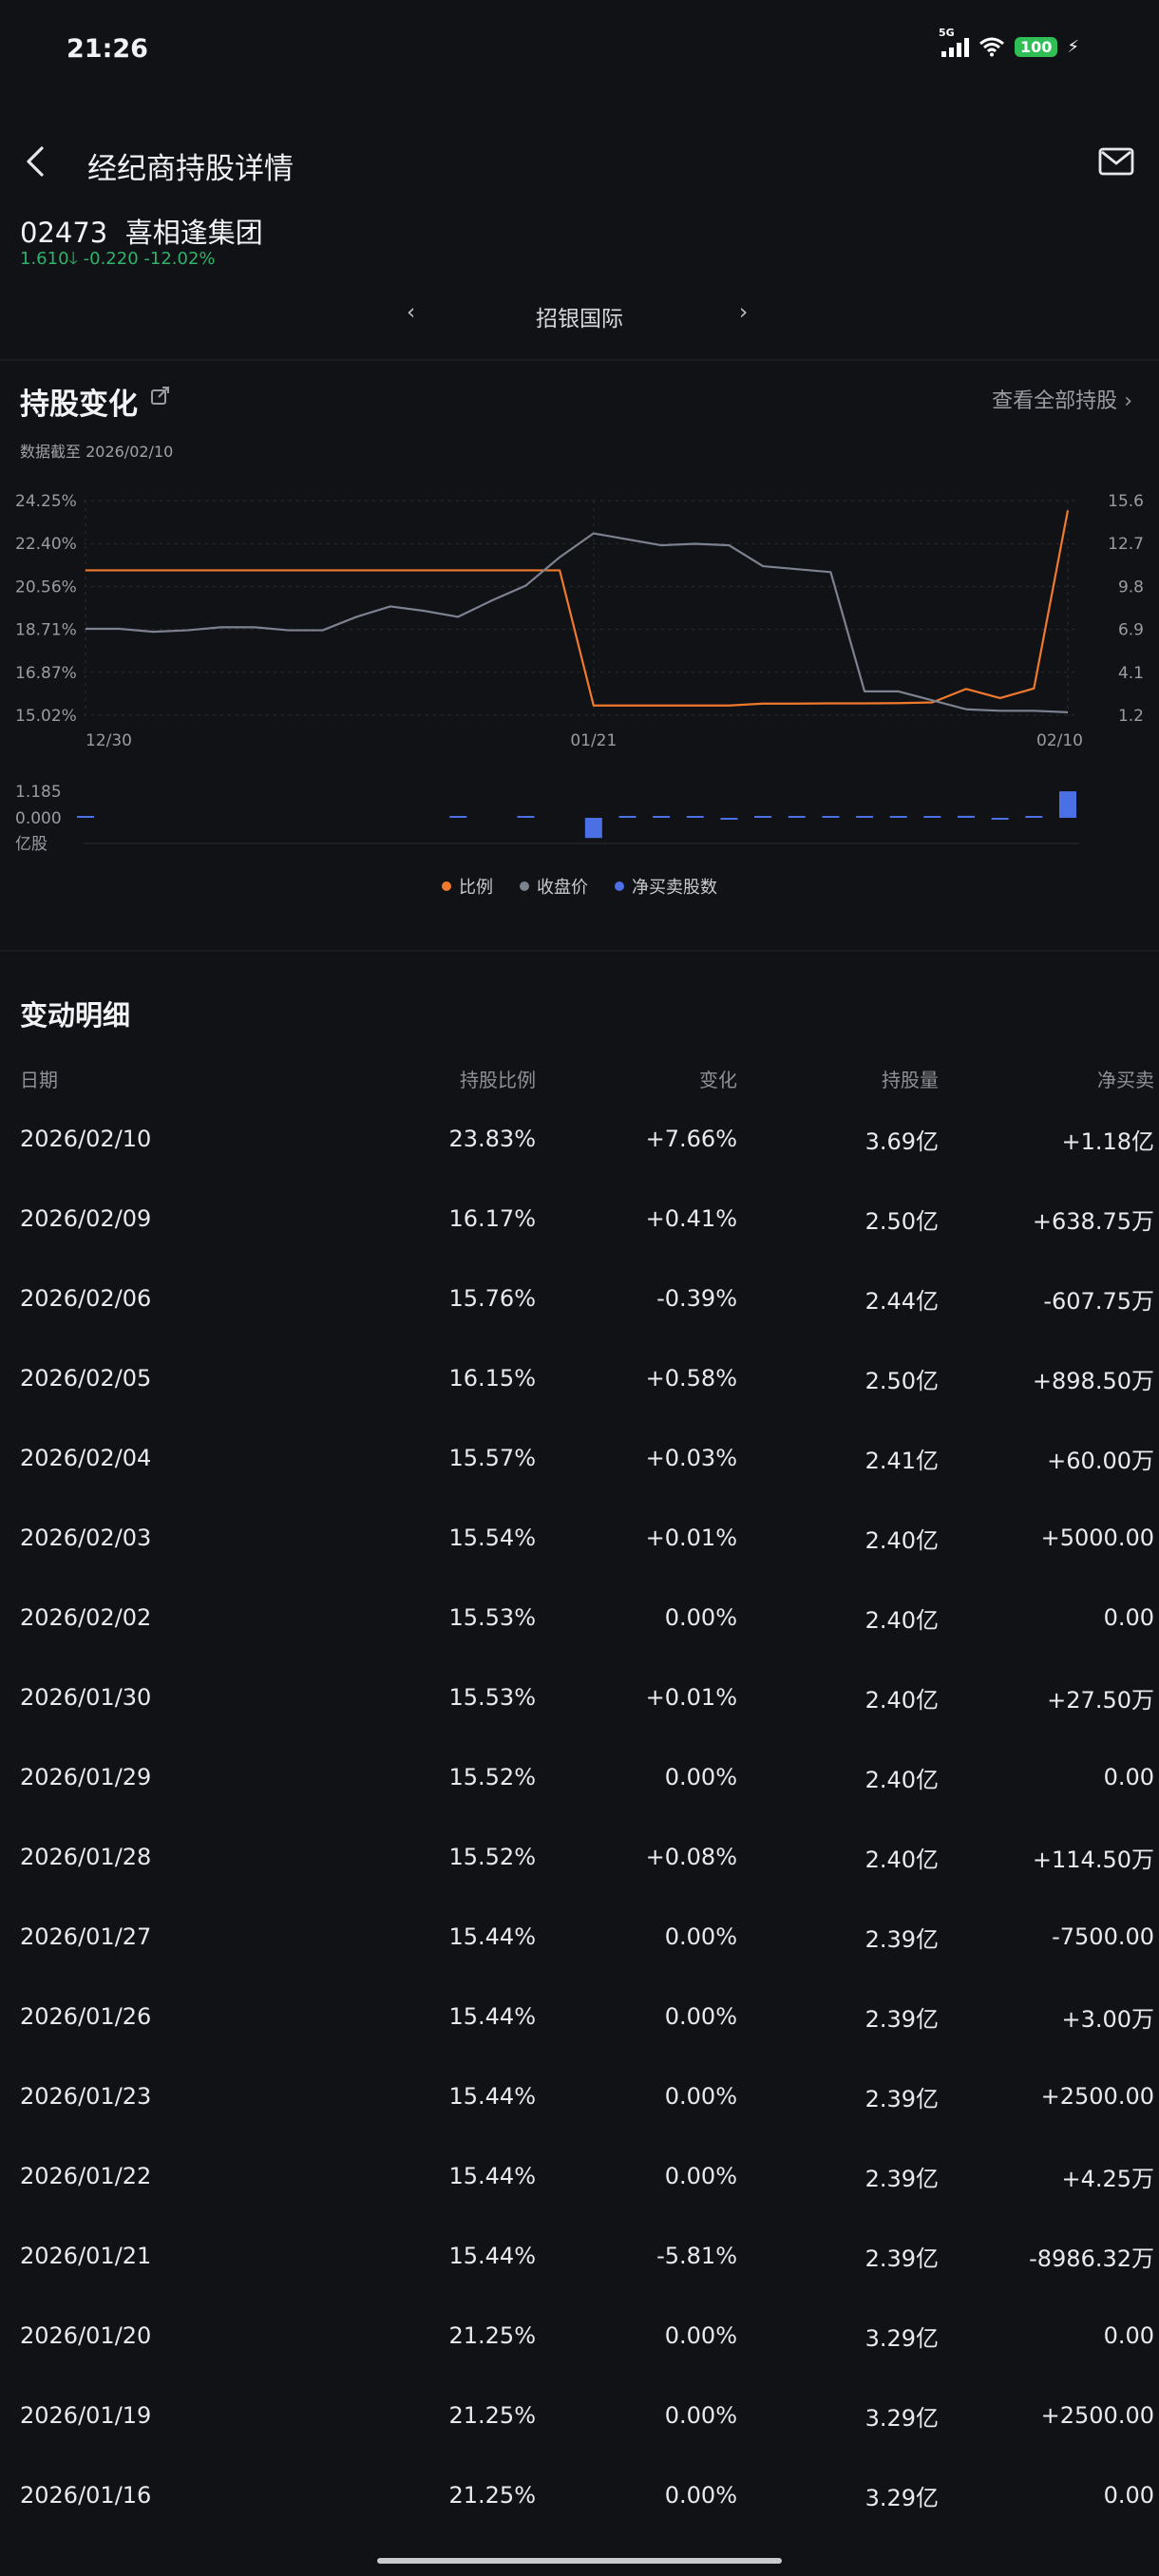  Describe the element at coordinates (579, 1458) in the screenshot. I see `table-row: 2026/02/04 15.57% +0.03% 2.41亿 +60.00万` at that location.